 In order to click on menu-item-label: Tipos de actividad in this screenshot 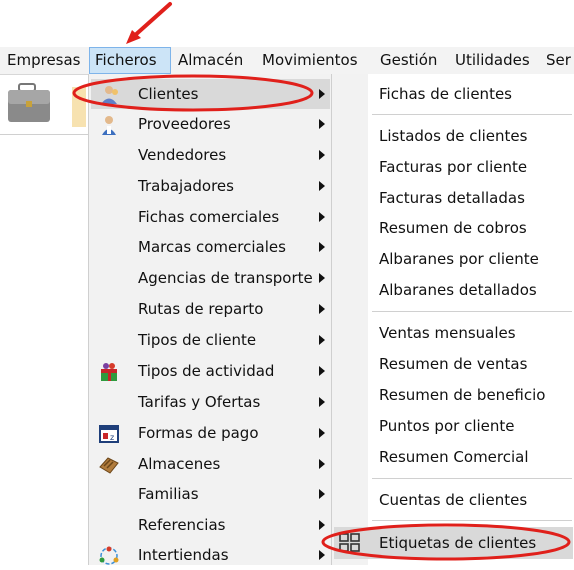, I will do `click(206, 371)`.